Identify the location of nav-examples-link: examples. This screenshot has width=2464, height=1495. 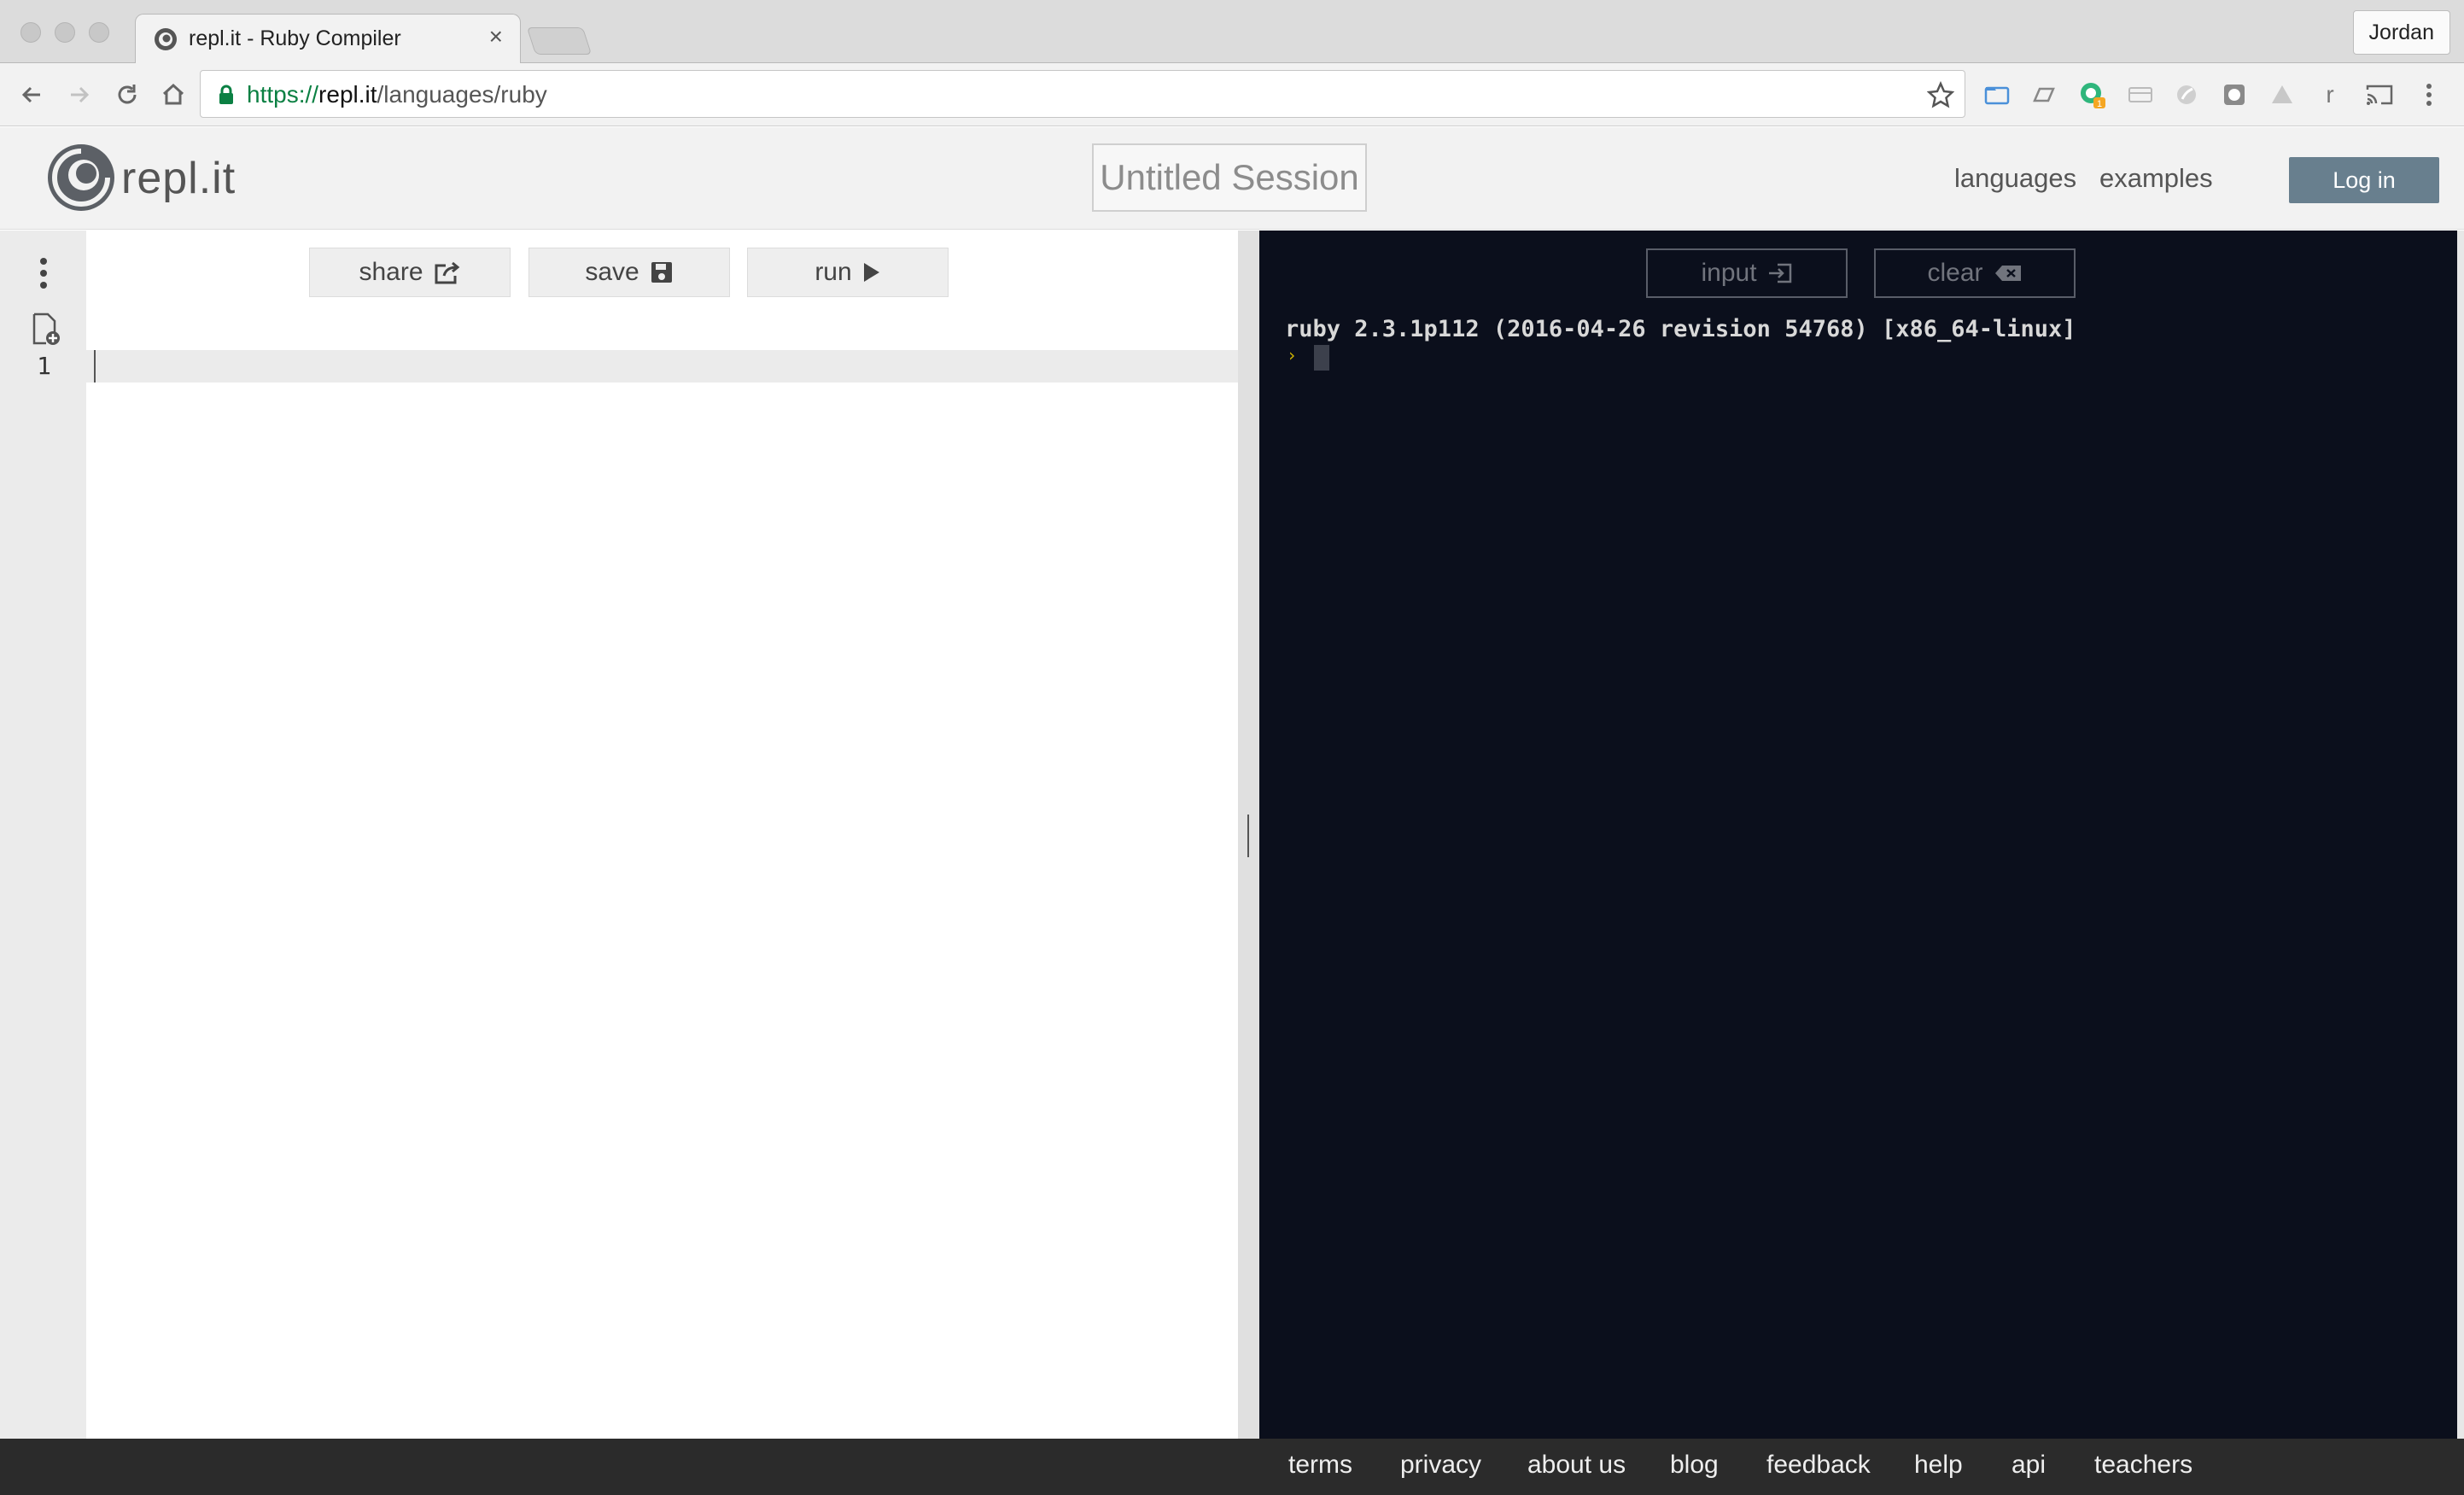
(2156, 179).